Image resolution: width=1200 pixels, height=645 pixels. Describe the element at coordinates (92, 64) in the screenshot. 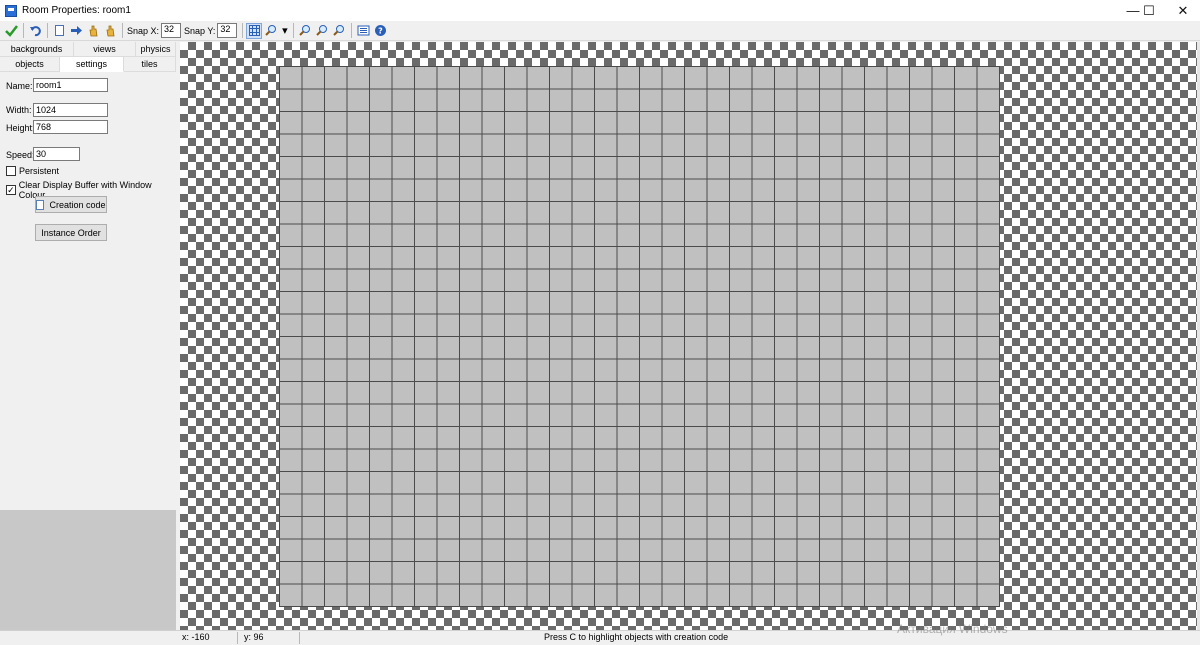

I see `tab-settings: settings` at that location.